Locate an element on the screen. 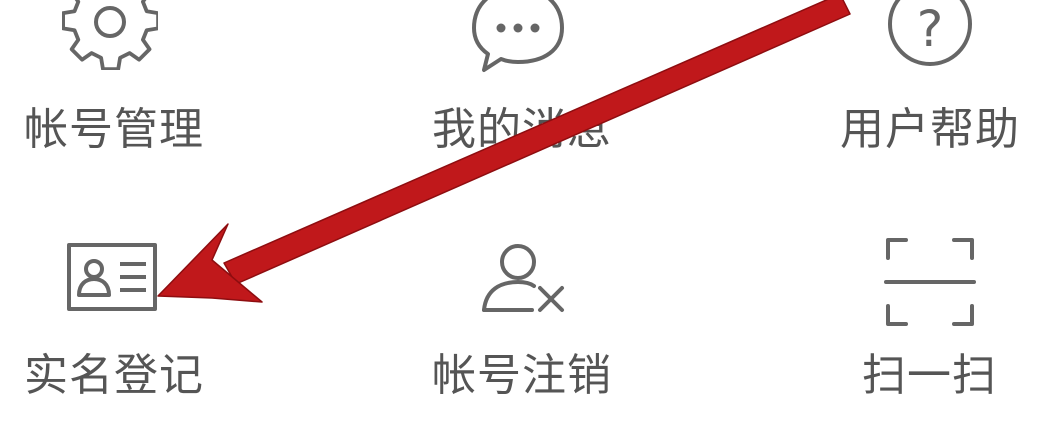  menu-item-label: 用户帮助 is located at coordinates (930, 129).